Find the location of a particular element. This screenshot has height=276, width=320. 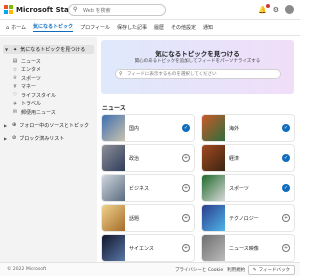

top-bar: Microsoft Start ⚲ 🔔 ⚙ is located at coordinates (150, 10).